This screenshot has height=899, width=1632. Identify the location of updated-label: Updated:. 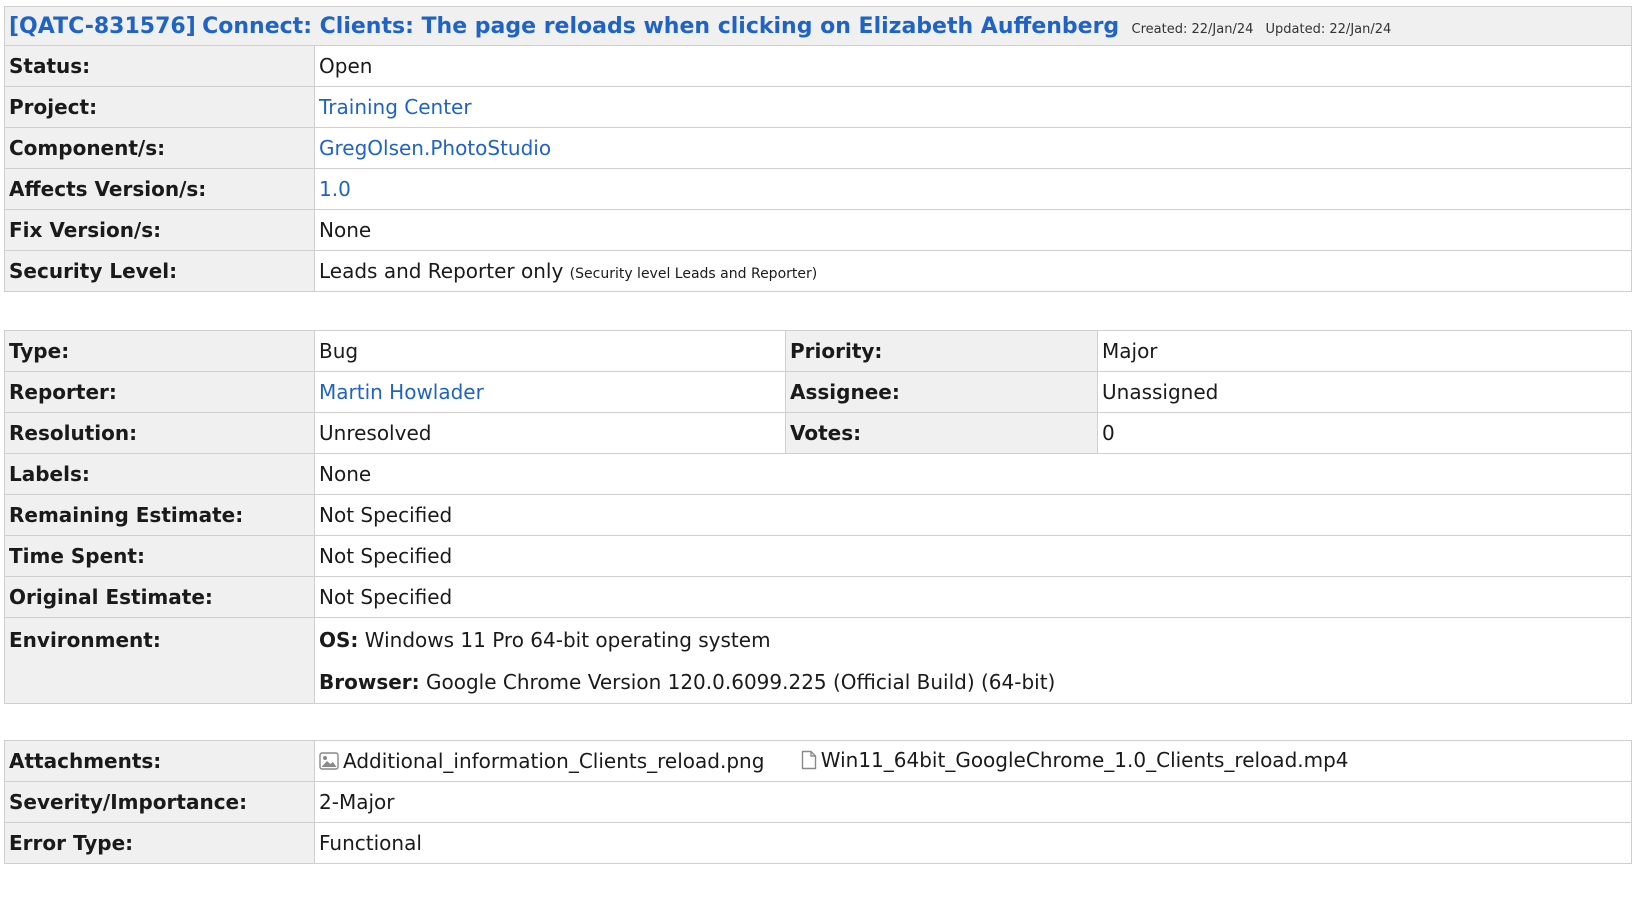
(1295, 29).